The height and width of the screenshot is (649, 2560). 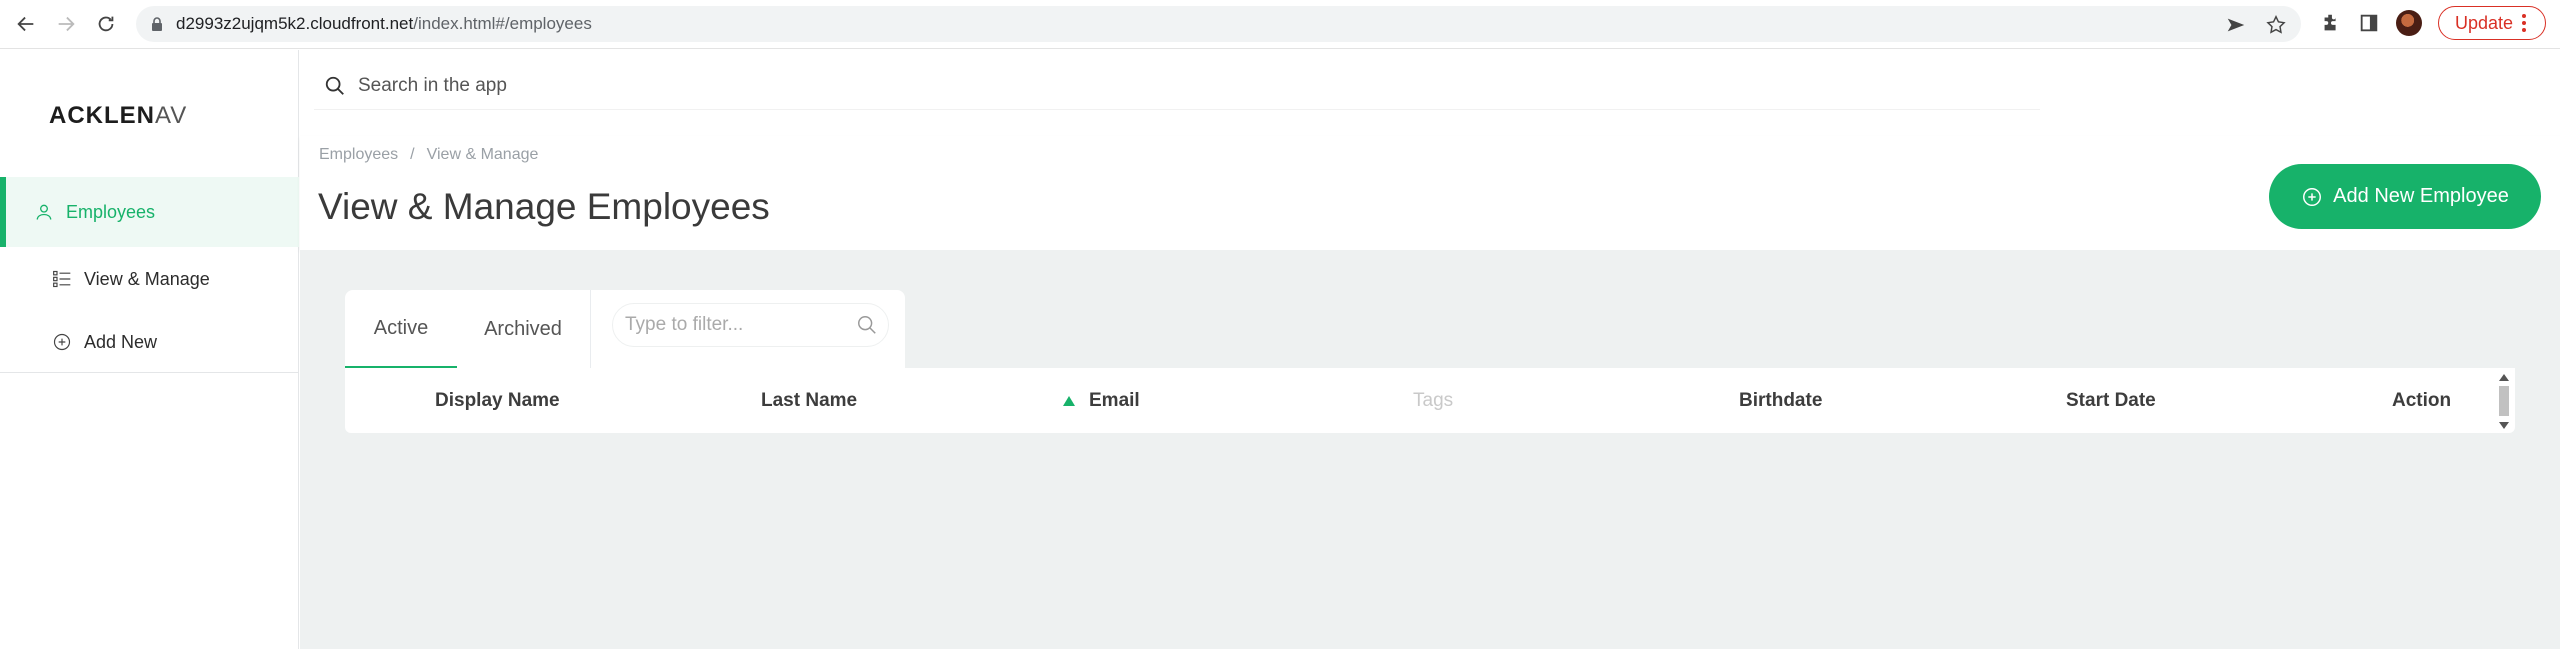 I want to click on column-label: Action, so click(x=2422, y=400).